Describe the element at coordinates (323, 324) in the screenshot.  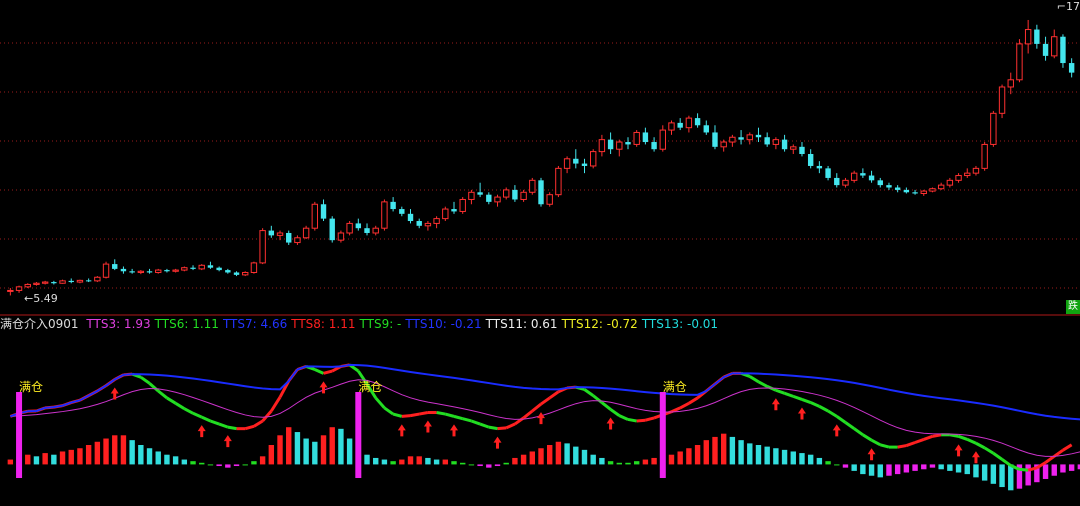
I see `legend-item-tts8: TTS8: 1.11` at that location.